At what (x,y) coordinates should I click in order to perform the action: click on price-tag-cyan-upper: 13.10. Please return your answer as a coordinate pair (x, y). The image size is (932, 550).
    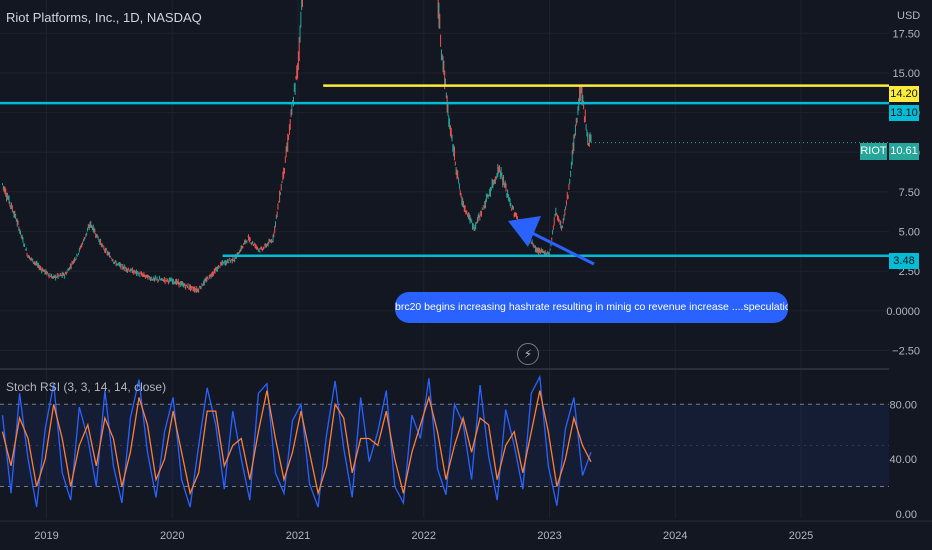
    Looking at the image, I should click on (904, 113).